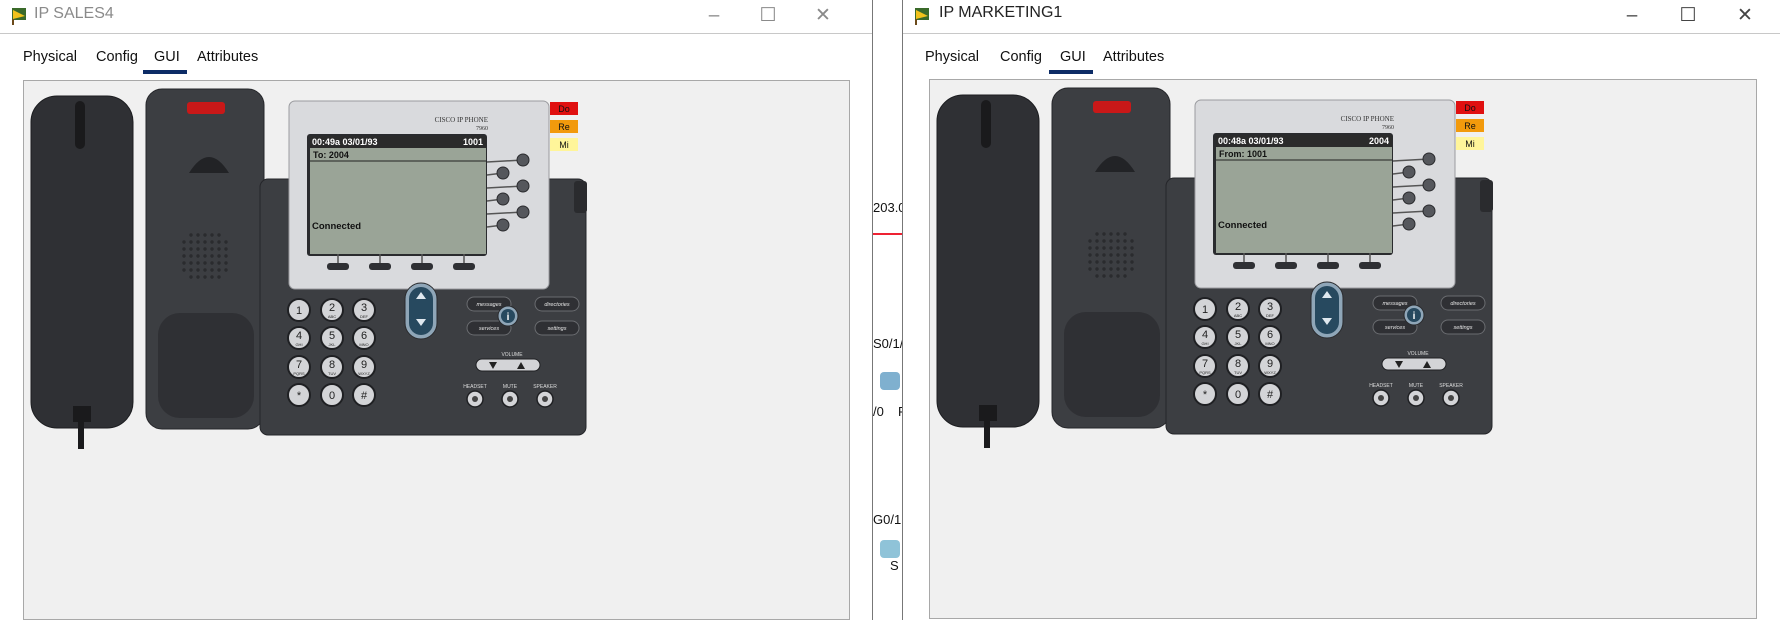  I want to click on audio-button-label: MUTE, so click(1416, 386).